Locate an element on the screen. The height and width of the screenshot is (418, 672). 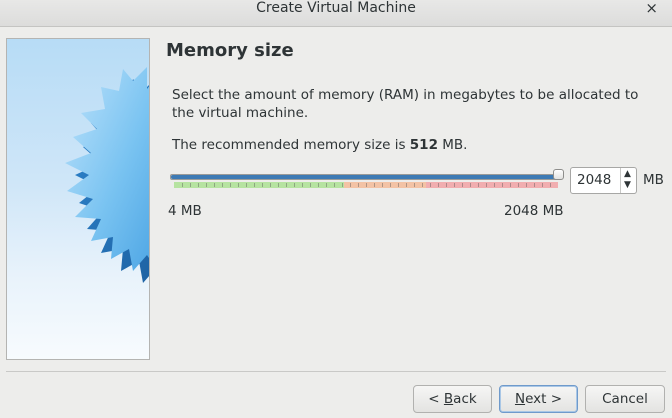
next-rest: ext > is located at coordinates (544, 399).